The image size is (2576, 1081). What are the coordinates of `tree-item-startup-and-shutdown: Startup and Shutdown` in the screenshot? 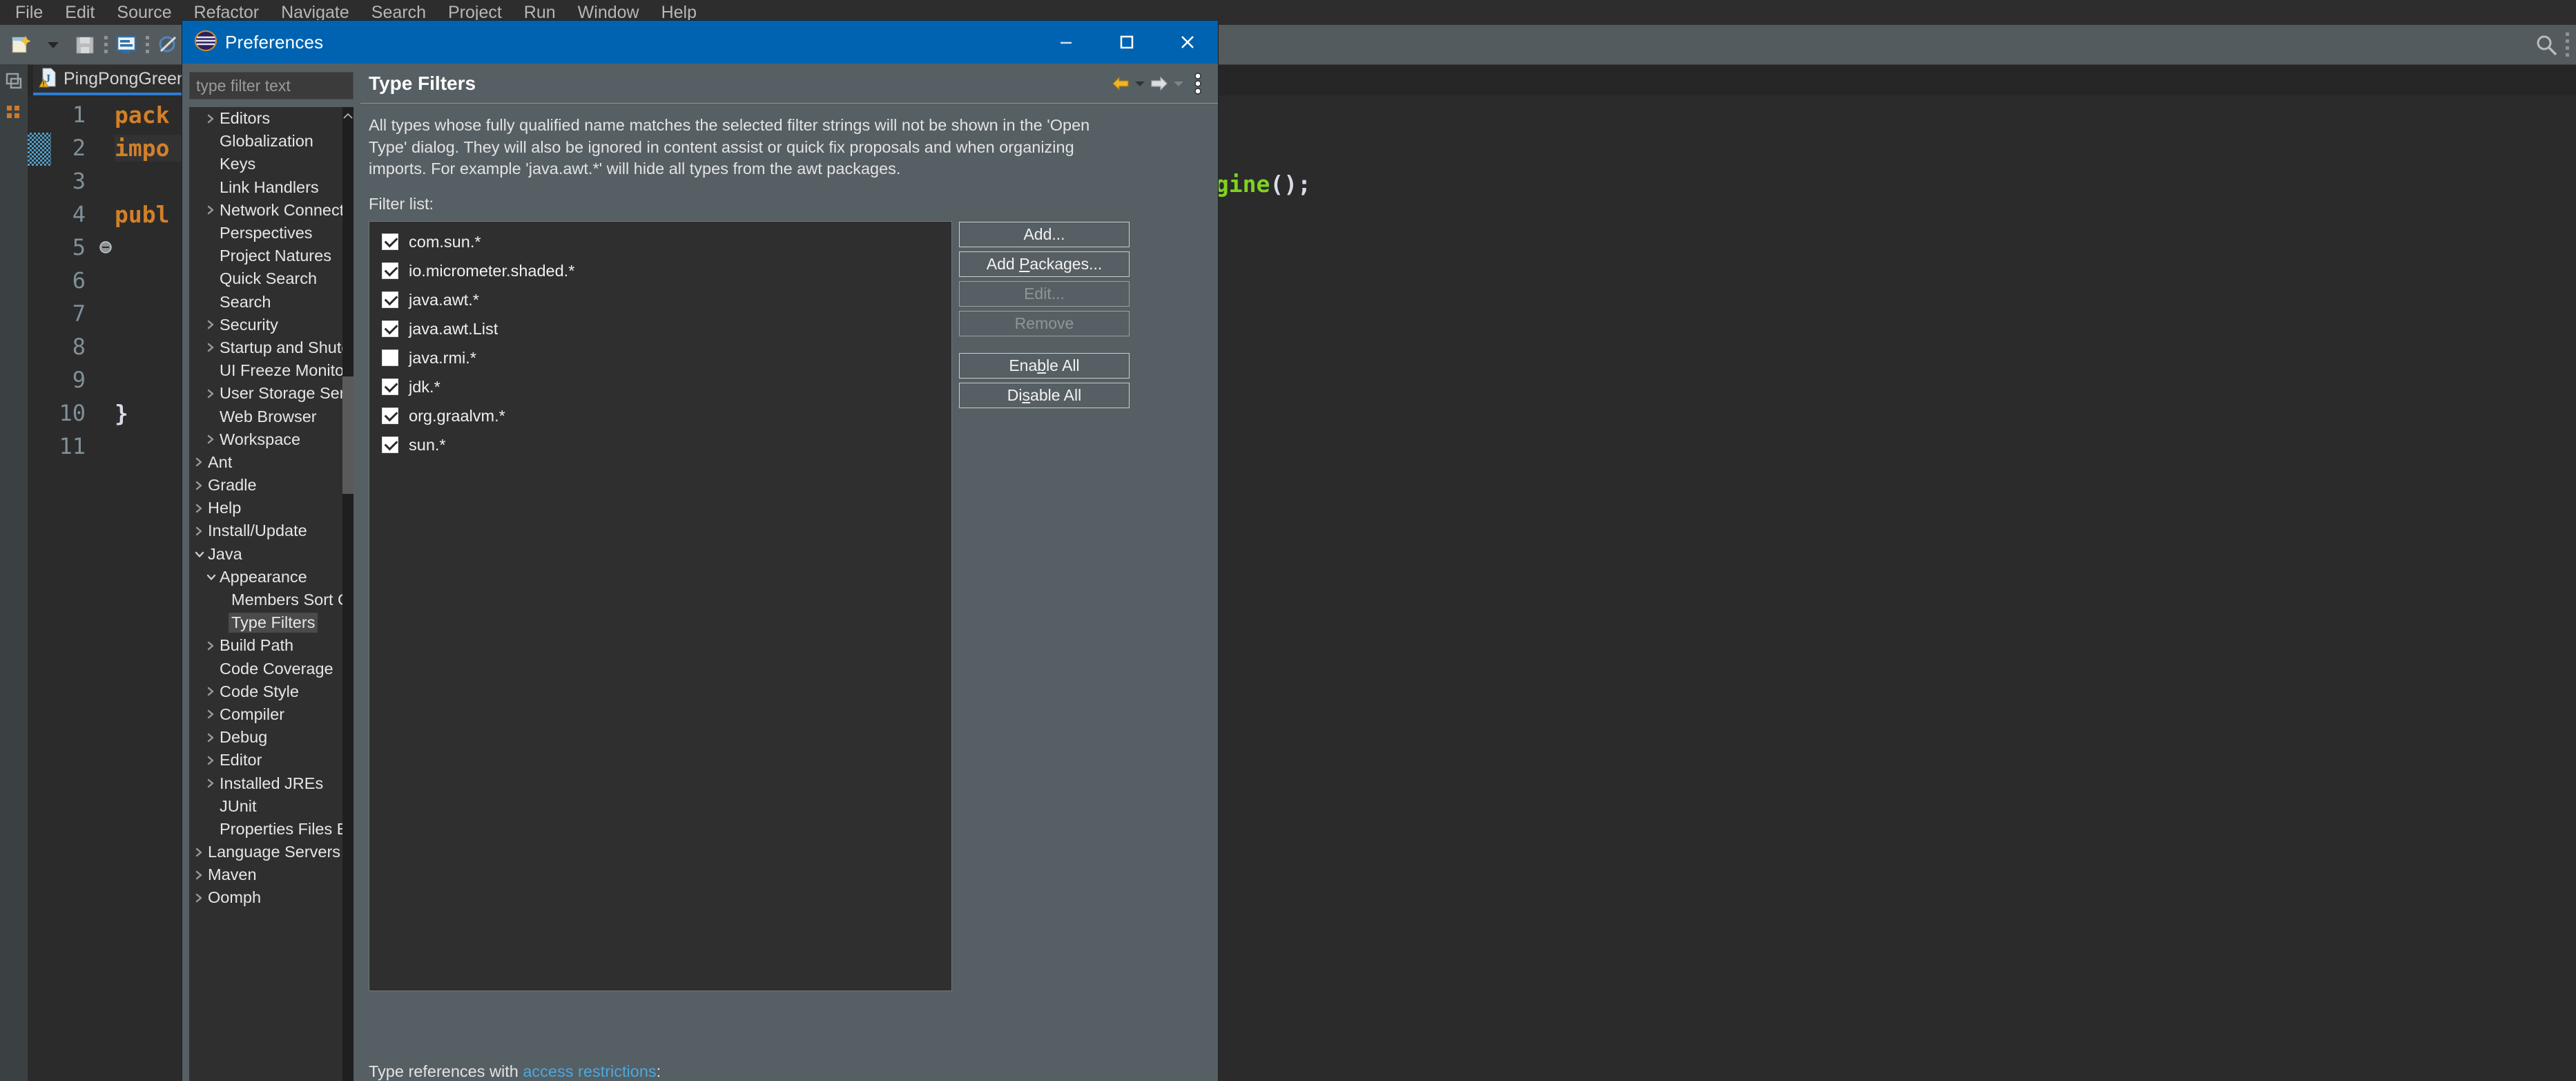 It's located at (271, 347).